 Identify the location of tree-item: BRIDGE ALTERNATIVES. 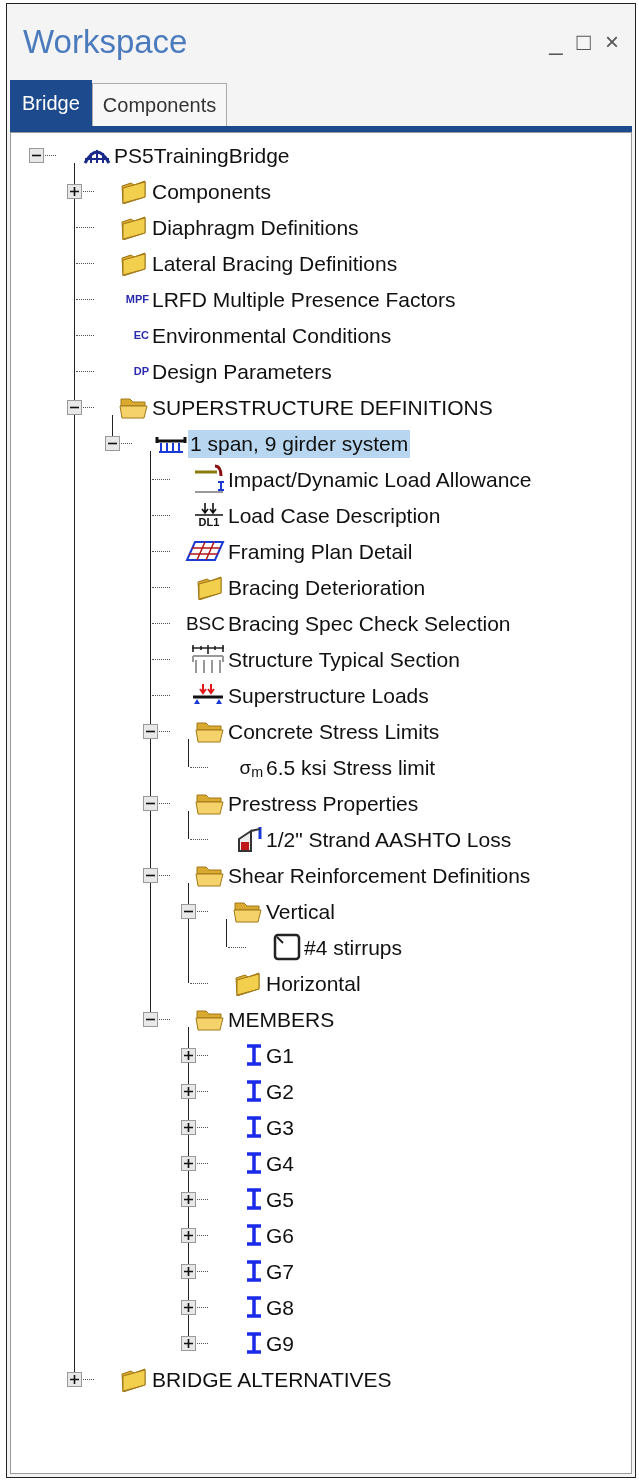
(272, 1380).